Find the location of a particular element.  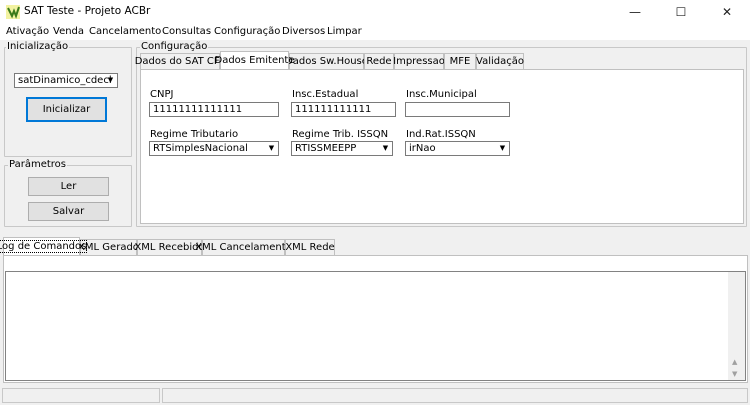

tab-label: MFE is located at coordinates (460, 61).